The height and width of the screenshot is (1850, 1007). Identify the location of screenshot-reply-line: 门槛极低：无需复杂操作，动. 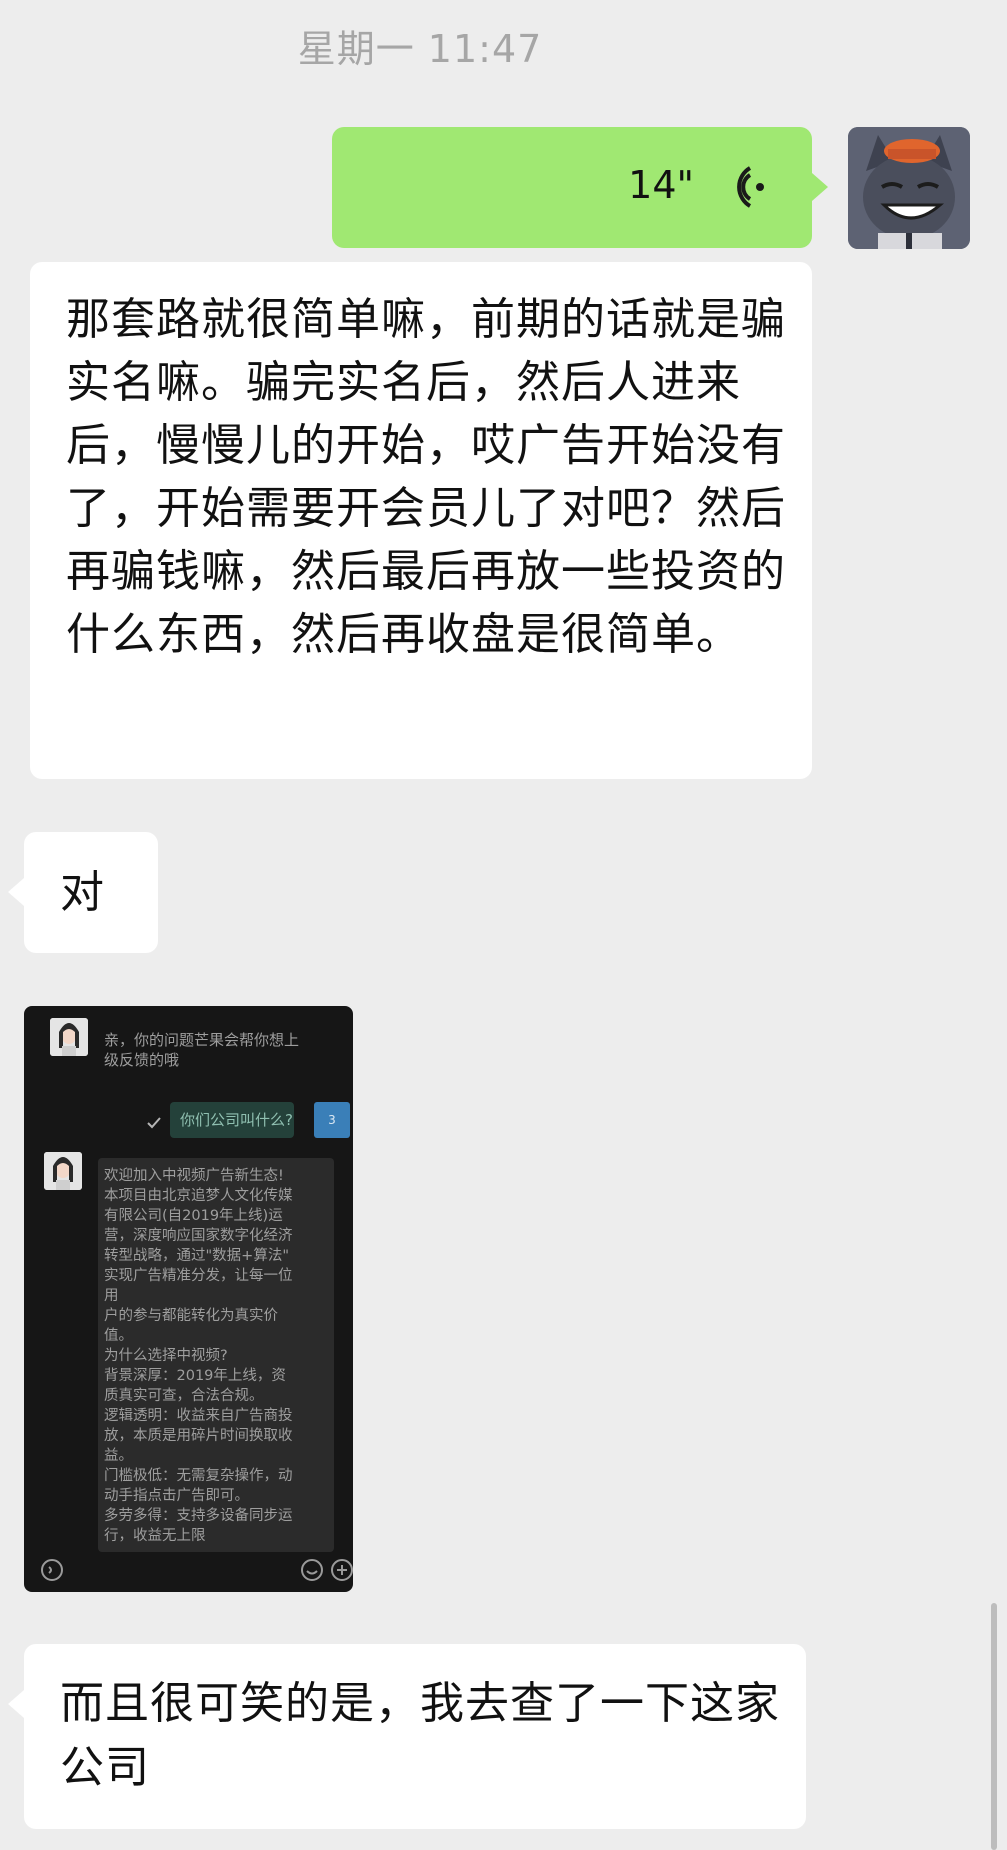
(198, 1476).